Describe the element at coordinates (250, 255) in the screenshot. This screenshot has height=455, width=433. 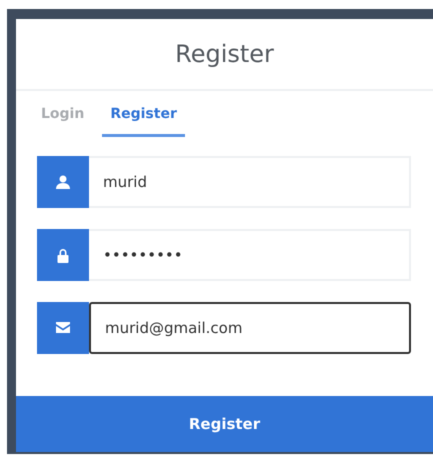
I see `password-field: •••••••••` at that location.